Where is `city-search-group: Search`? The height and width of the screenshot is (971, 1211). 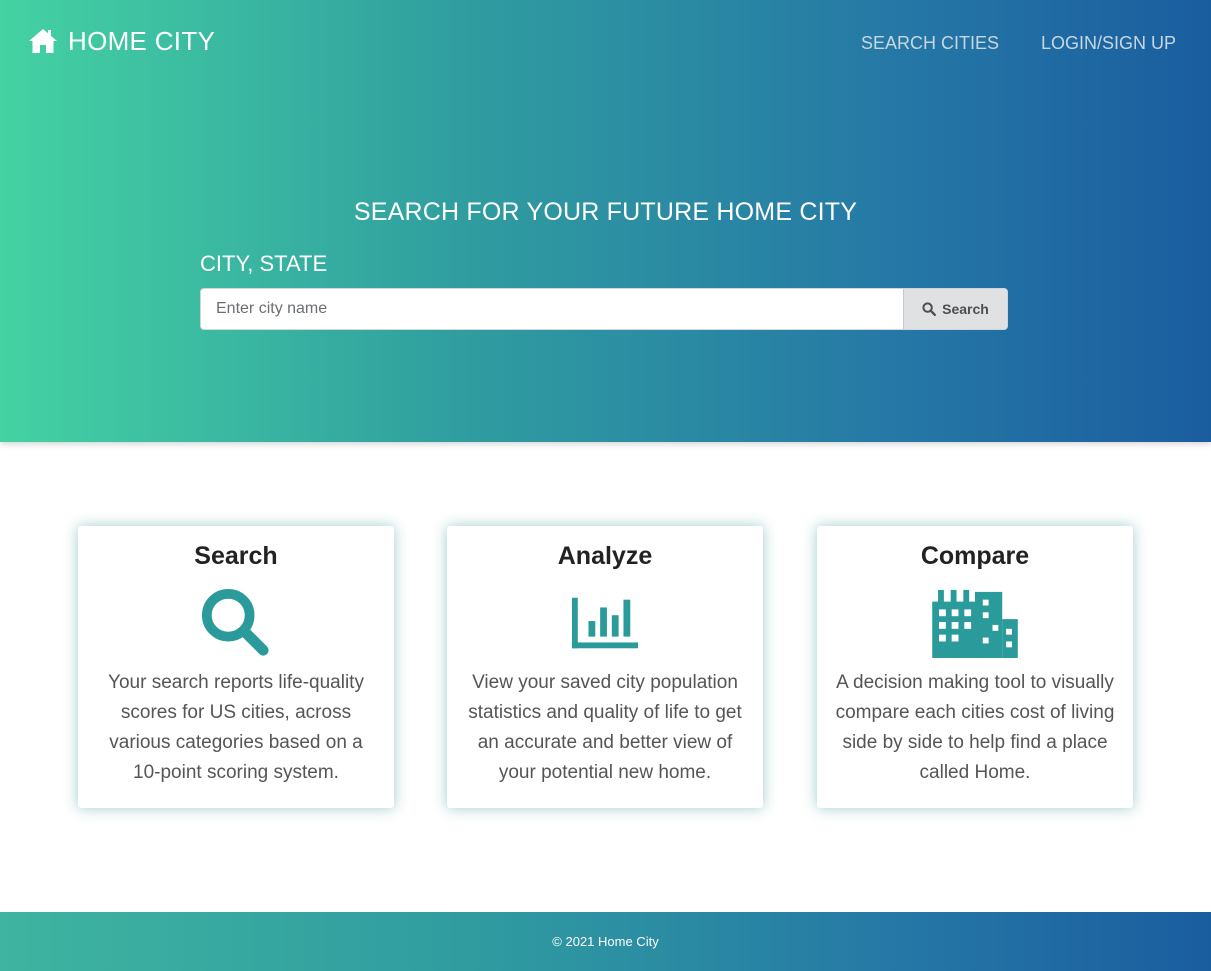
city-search-group: Search is located at coordinates (604, 309).